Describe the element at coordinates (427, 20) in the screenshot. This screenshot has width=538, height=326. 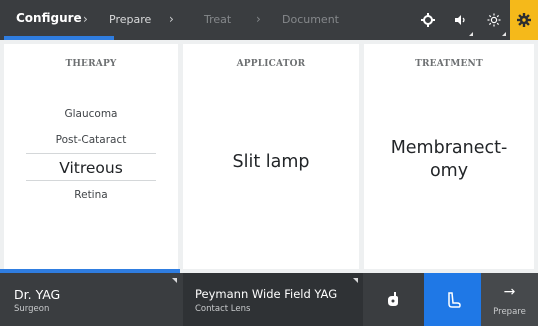
I see `aim-icon` at that location.